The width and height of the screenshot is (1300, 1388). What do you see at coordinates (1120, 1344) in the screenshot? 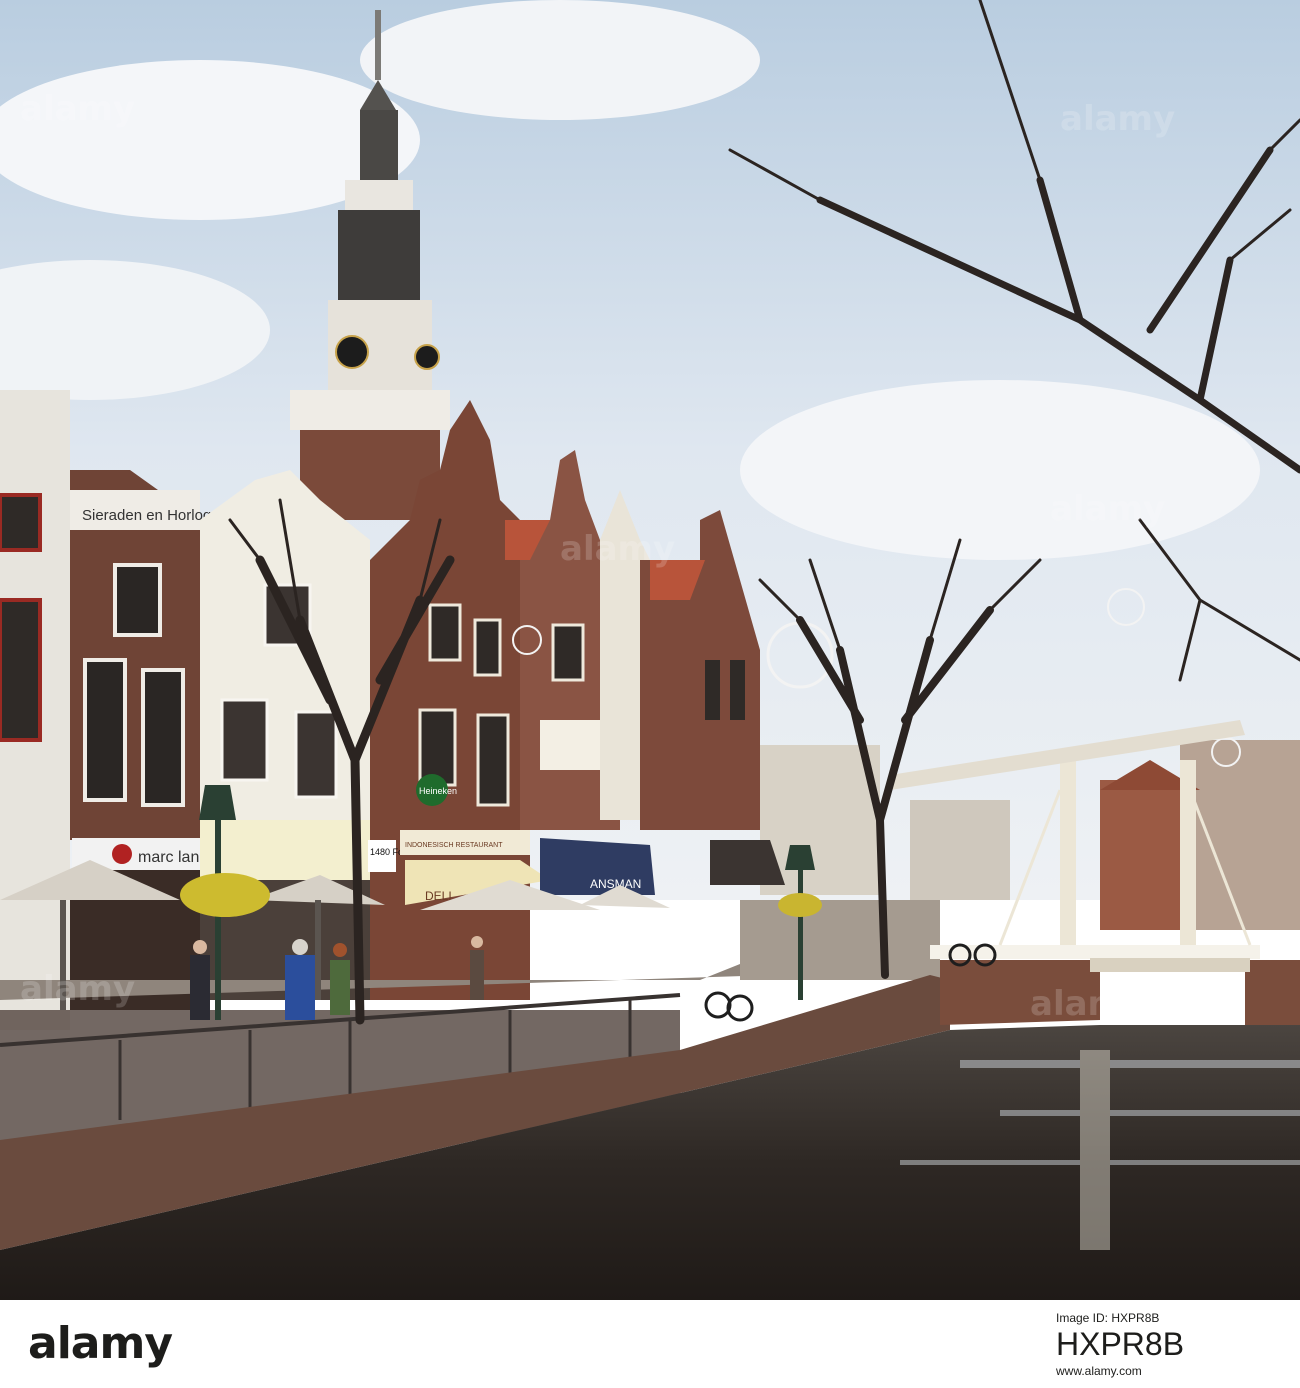
I see `image-id: HXPR8B` at bounding box center [1120, 1344].